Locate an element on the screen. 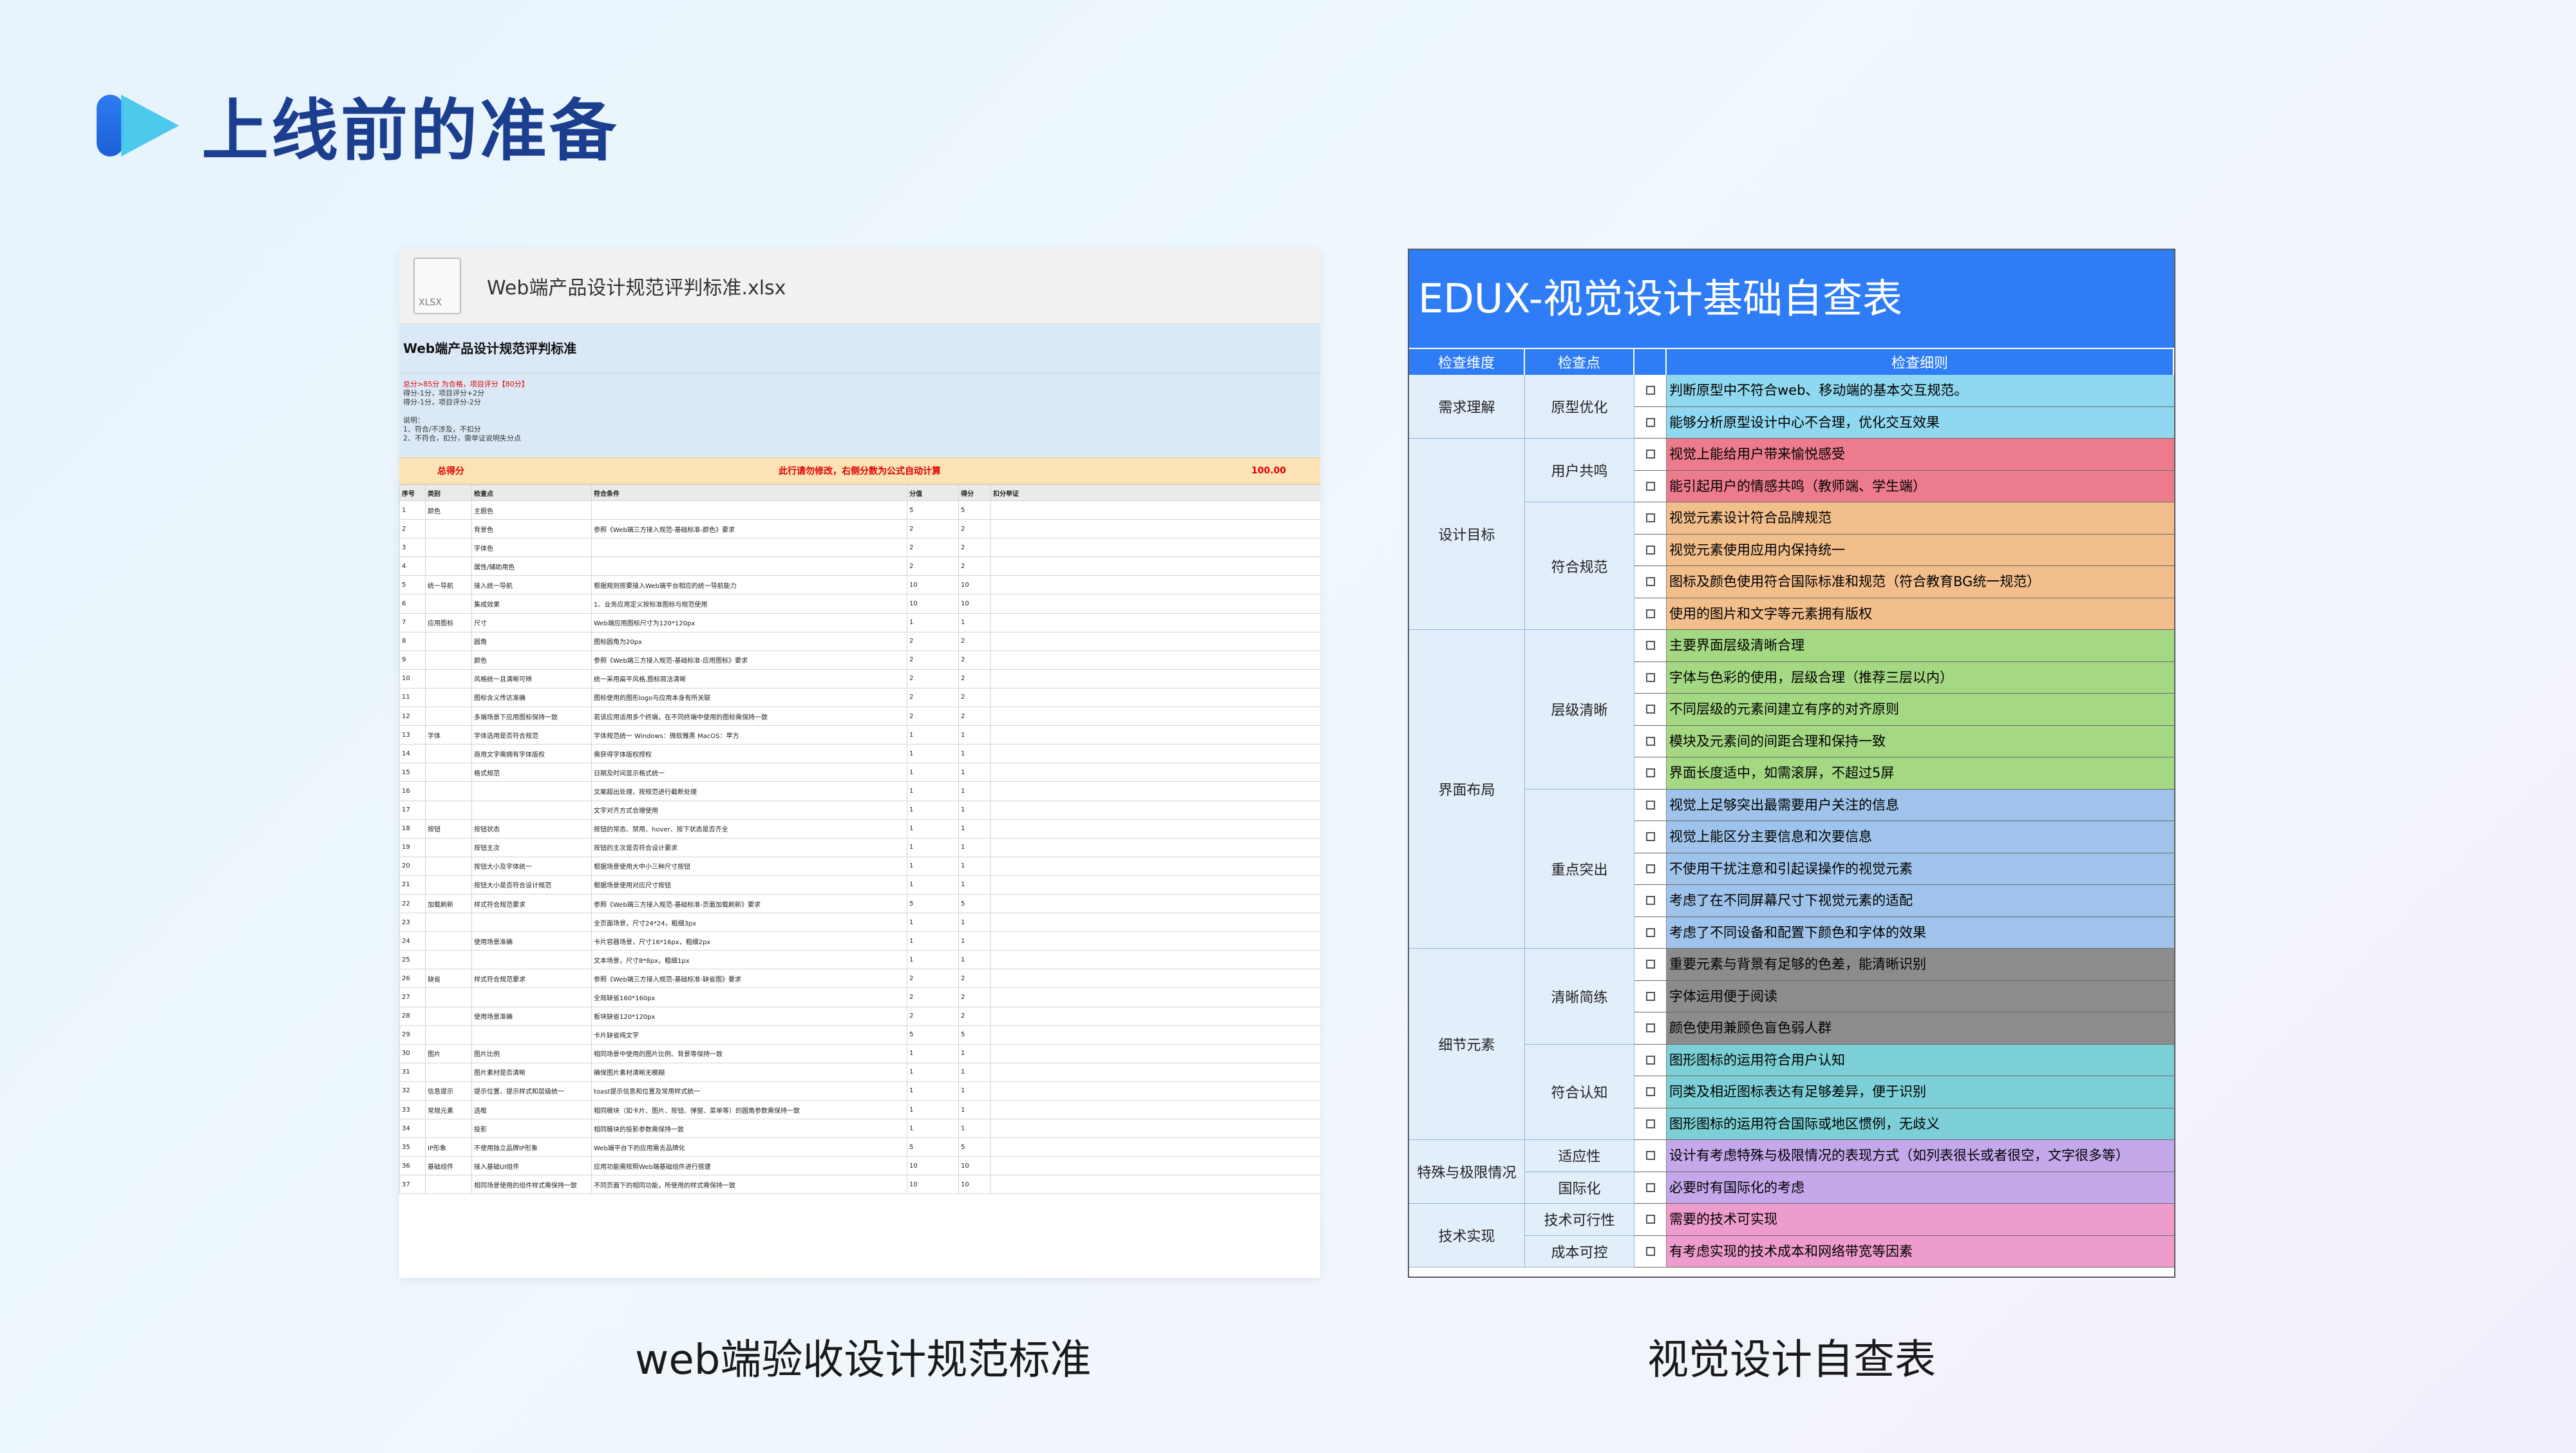  table-cell: 相同场景中使用的图片比例、背景等保持一致 is located at coordinates (749, 1053).